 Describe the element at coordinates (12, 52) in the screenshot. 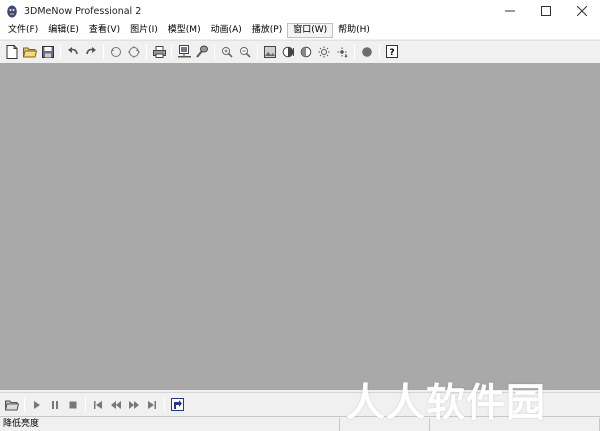

I see `new-file-icon` at that location.